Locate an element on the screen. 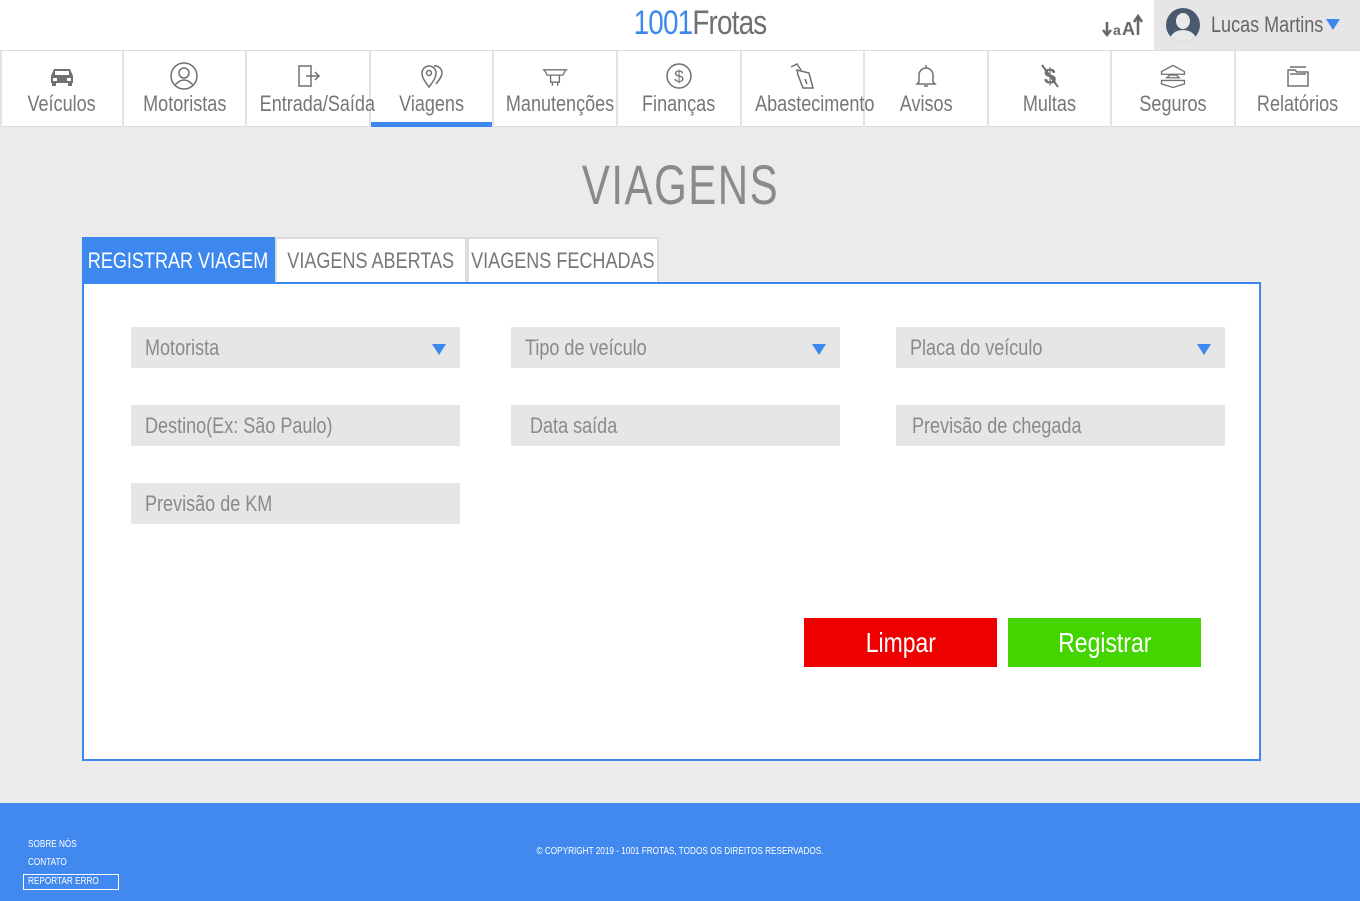 This screenshot has height=901, width=1360. nav-item-manutencoes: Manutenções is located at coordinates (556, 89).